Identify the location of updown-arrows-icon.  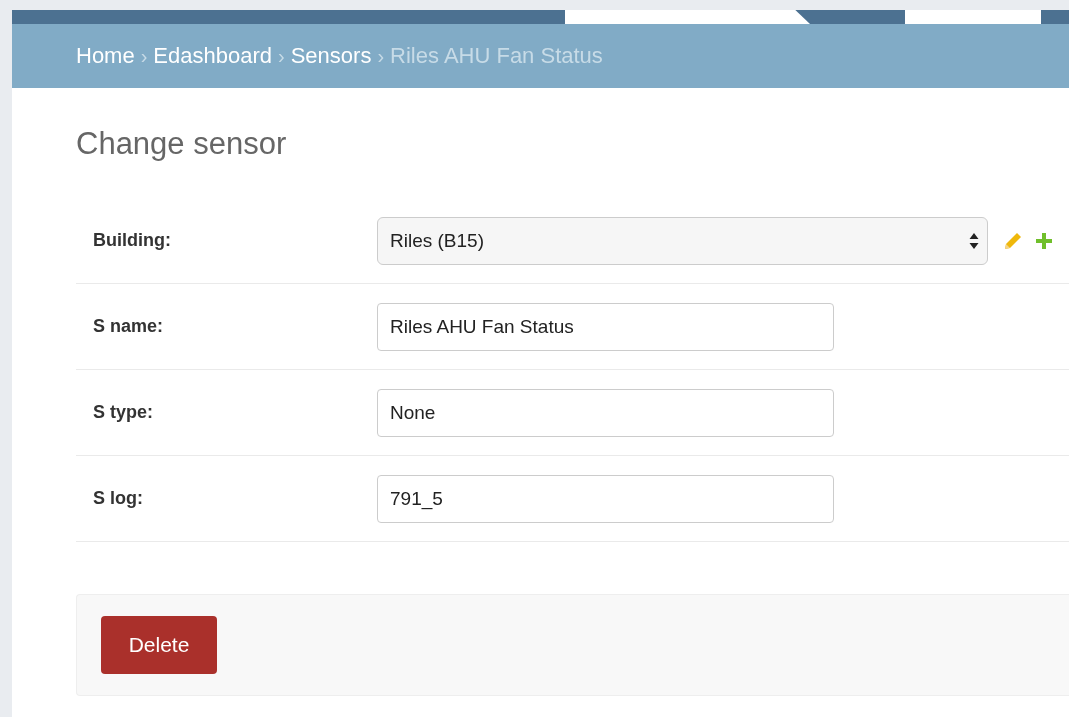
(974, 240).